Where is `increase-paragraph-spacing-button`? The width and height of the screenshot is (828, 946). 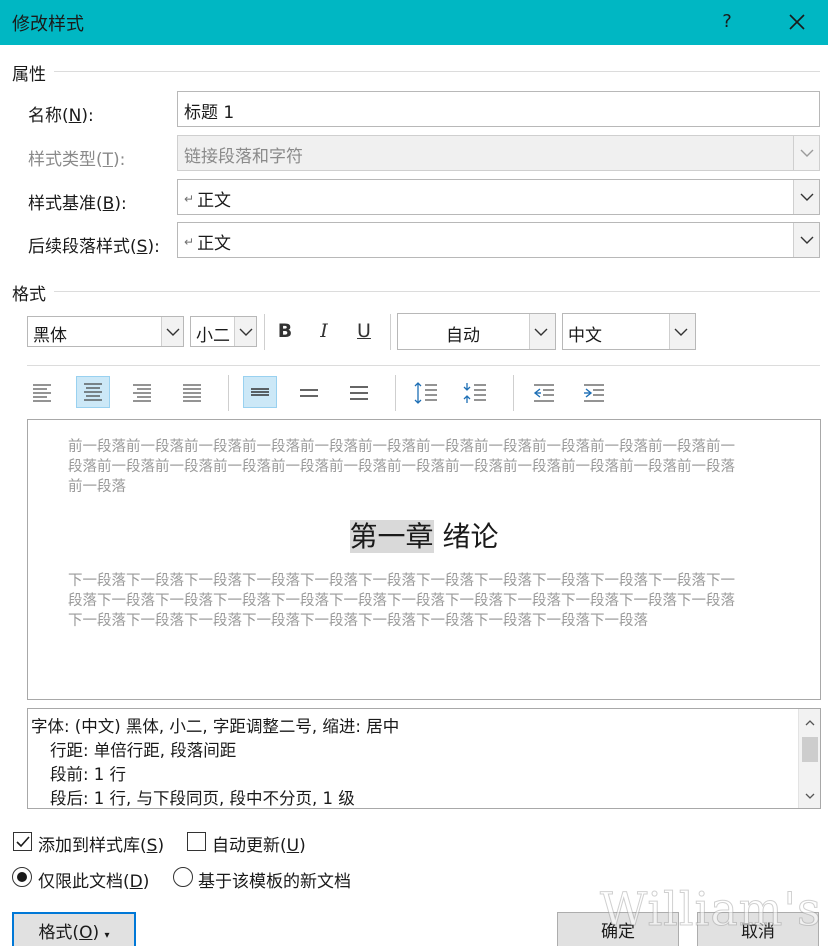 increase-paragraph-spacing-button is located at coordinates (426, 393).